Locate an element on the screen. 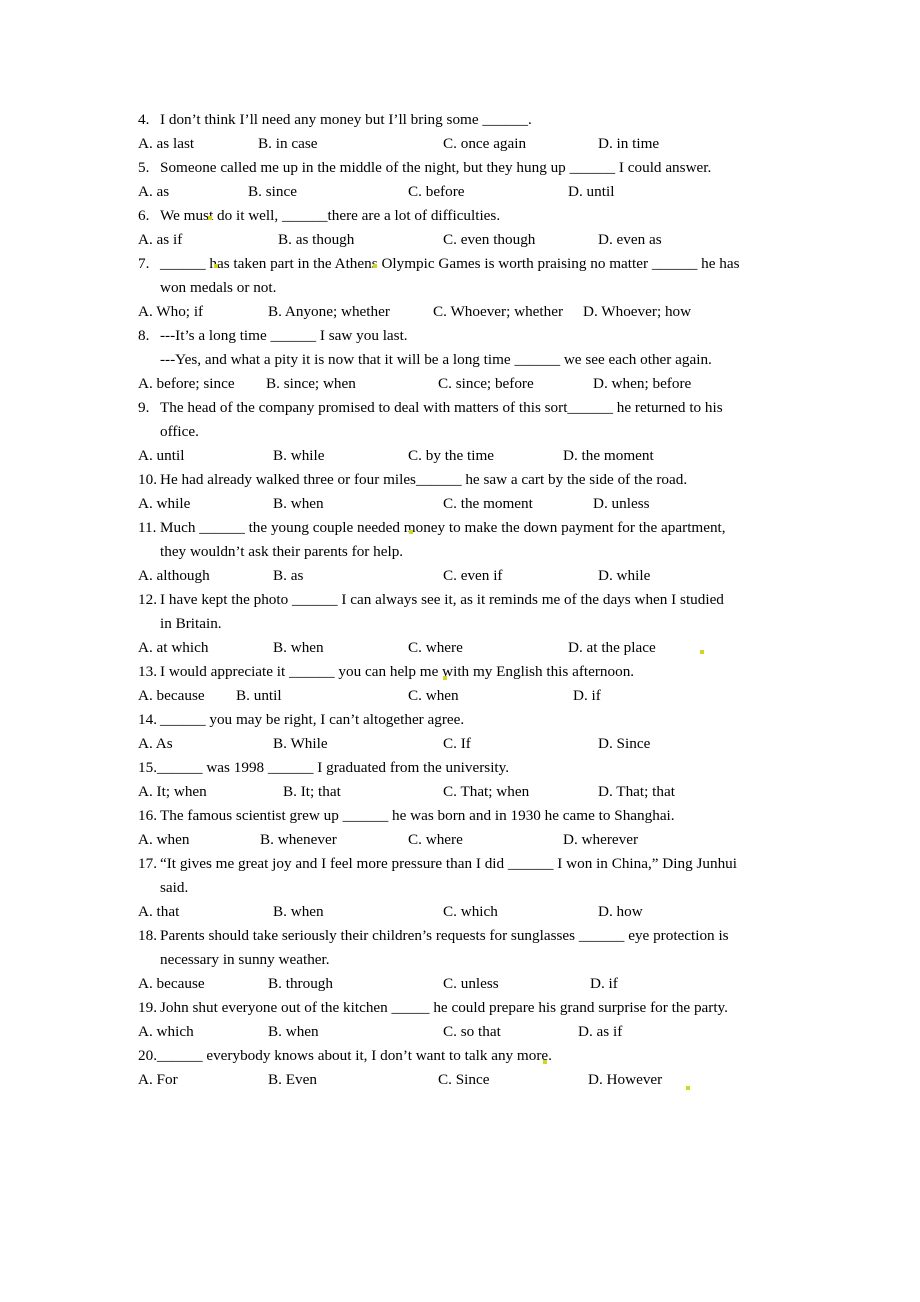  option-choice: D. as if is located at coordinates (600, 1032).